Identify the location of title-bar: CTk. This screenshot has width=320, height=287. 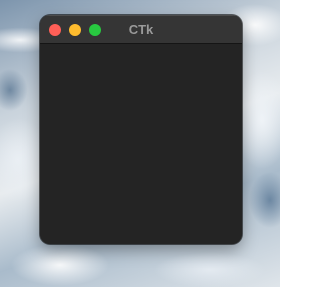
(141, 29).